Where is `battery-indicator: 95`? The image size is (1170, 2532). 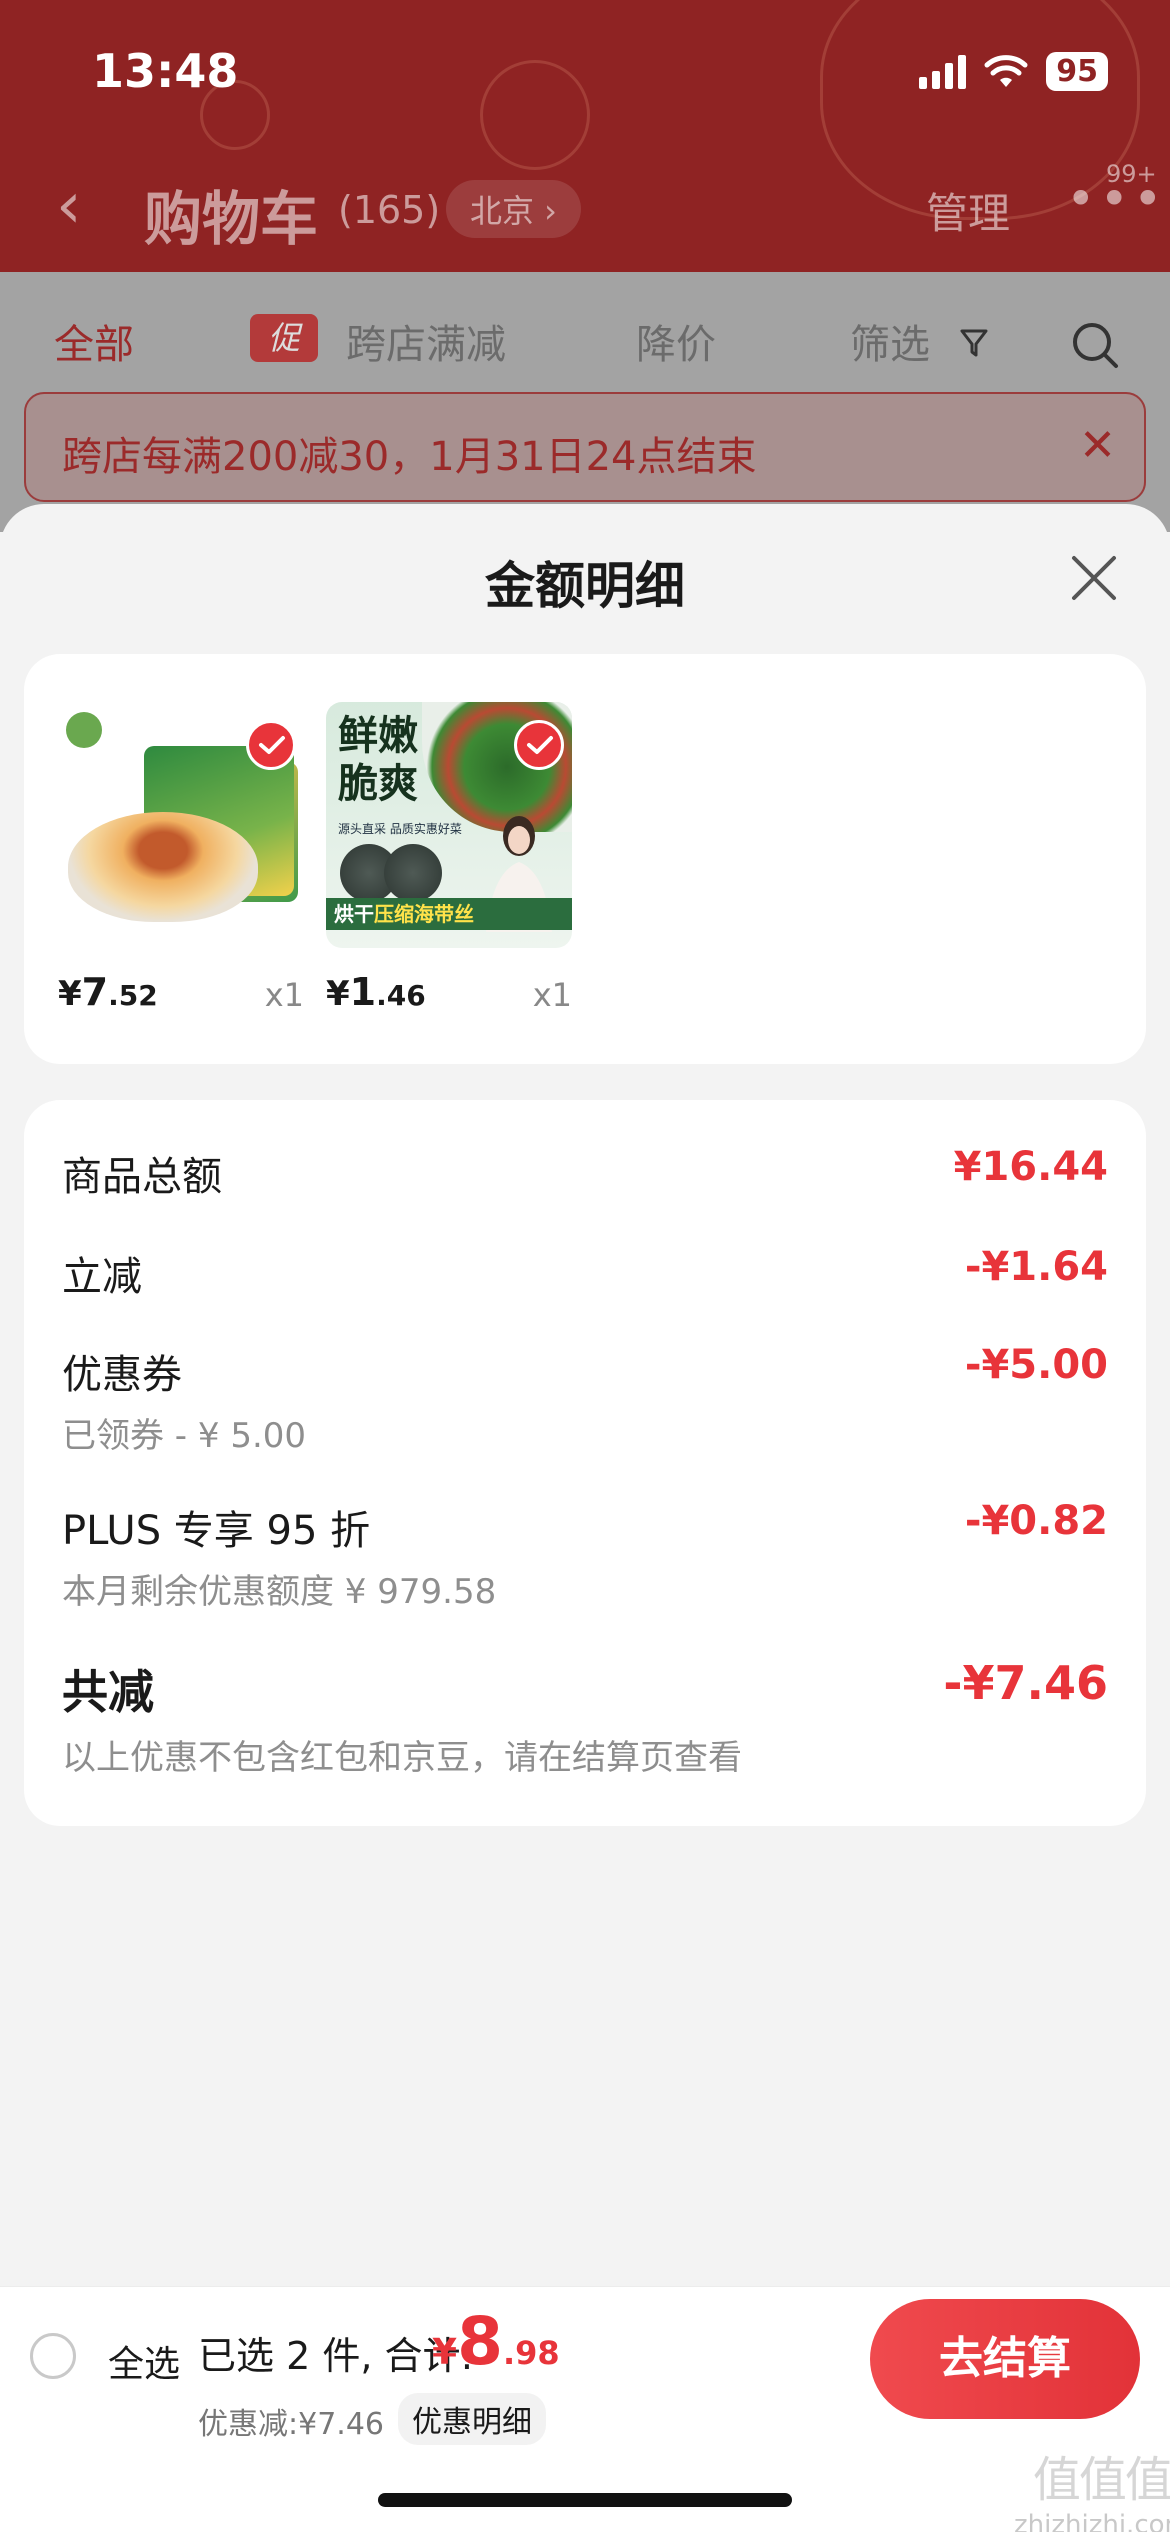 battery-indicator: 95 is located at coordinates (1077, 71).